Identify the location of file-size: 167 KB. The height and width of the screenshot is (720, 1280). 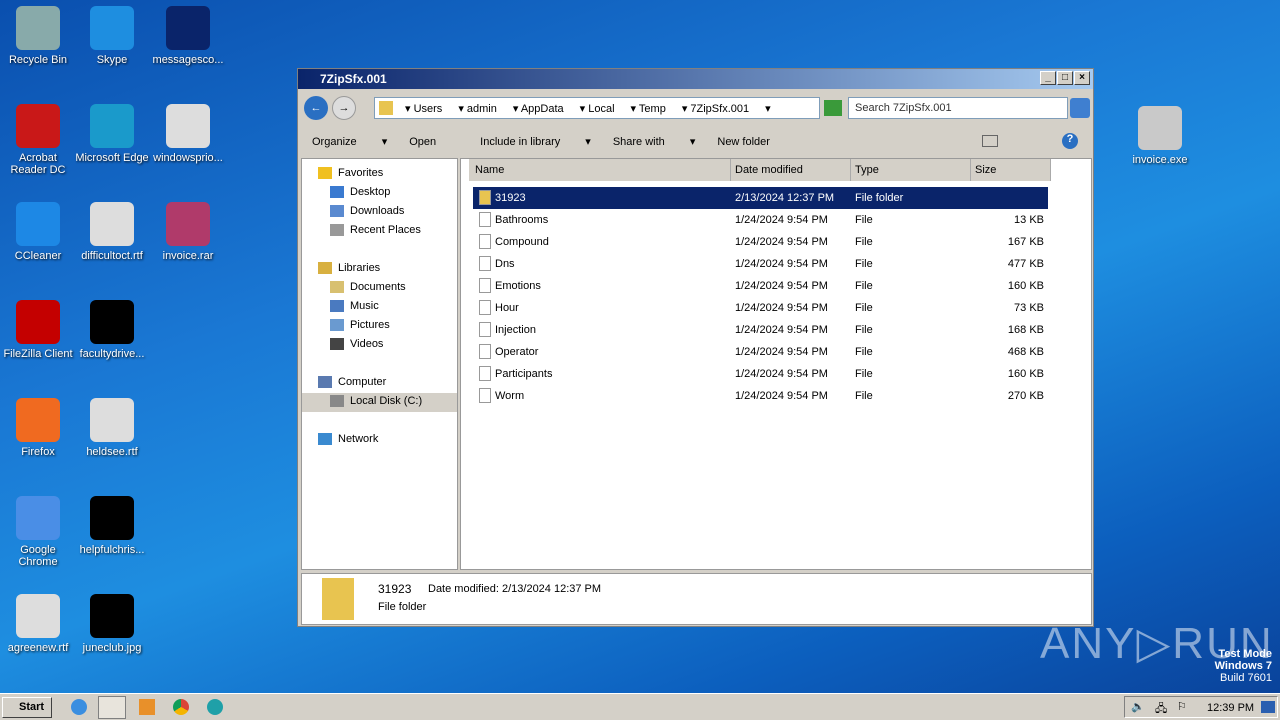
(1025, 242).